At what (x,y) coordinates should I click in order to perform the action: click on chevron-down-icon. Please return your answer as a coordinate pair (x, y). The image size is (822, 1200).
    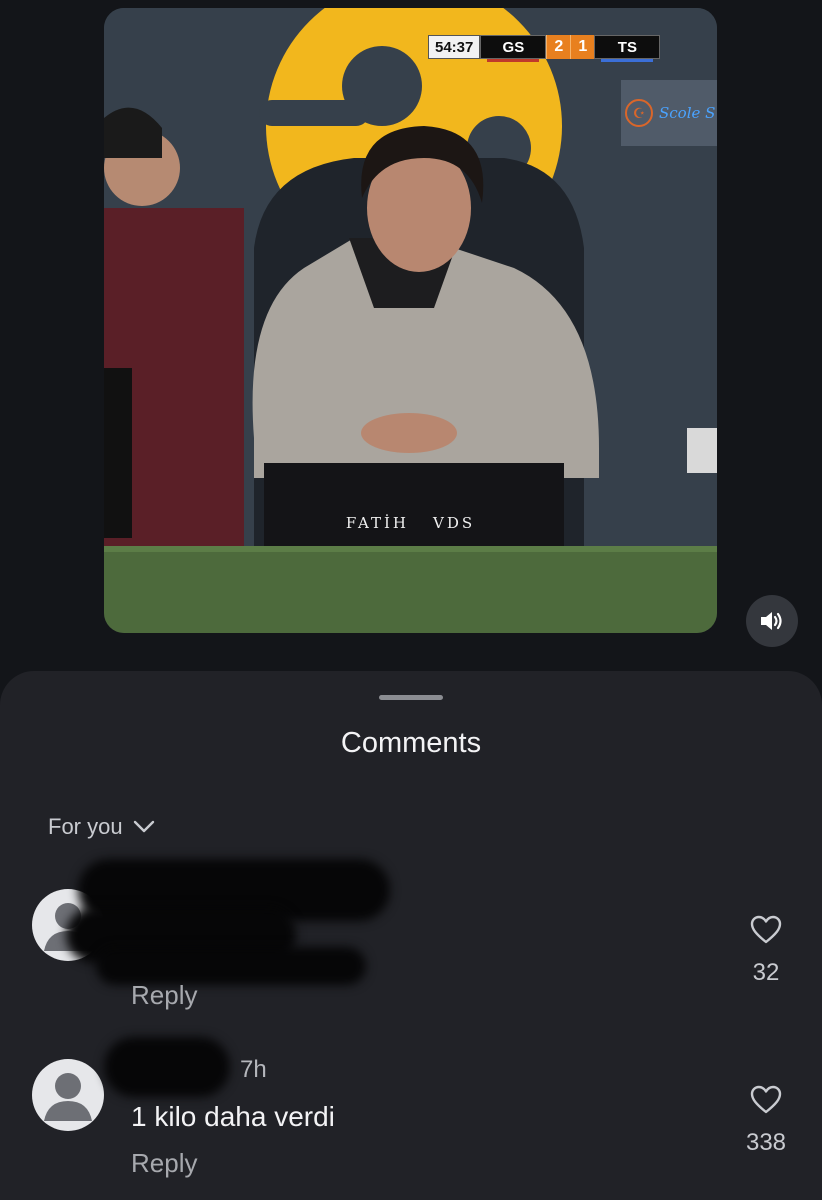
    Looking at the image, I should click on (143, 826).